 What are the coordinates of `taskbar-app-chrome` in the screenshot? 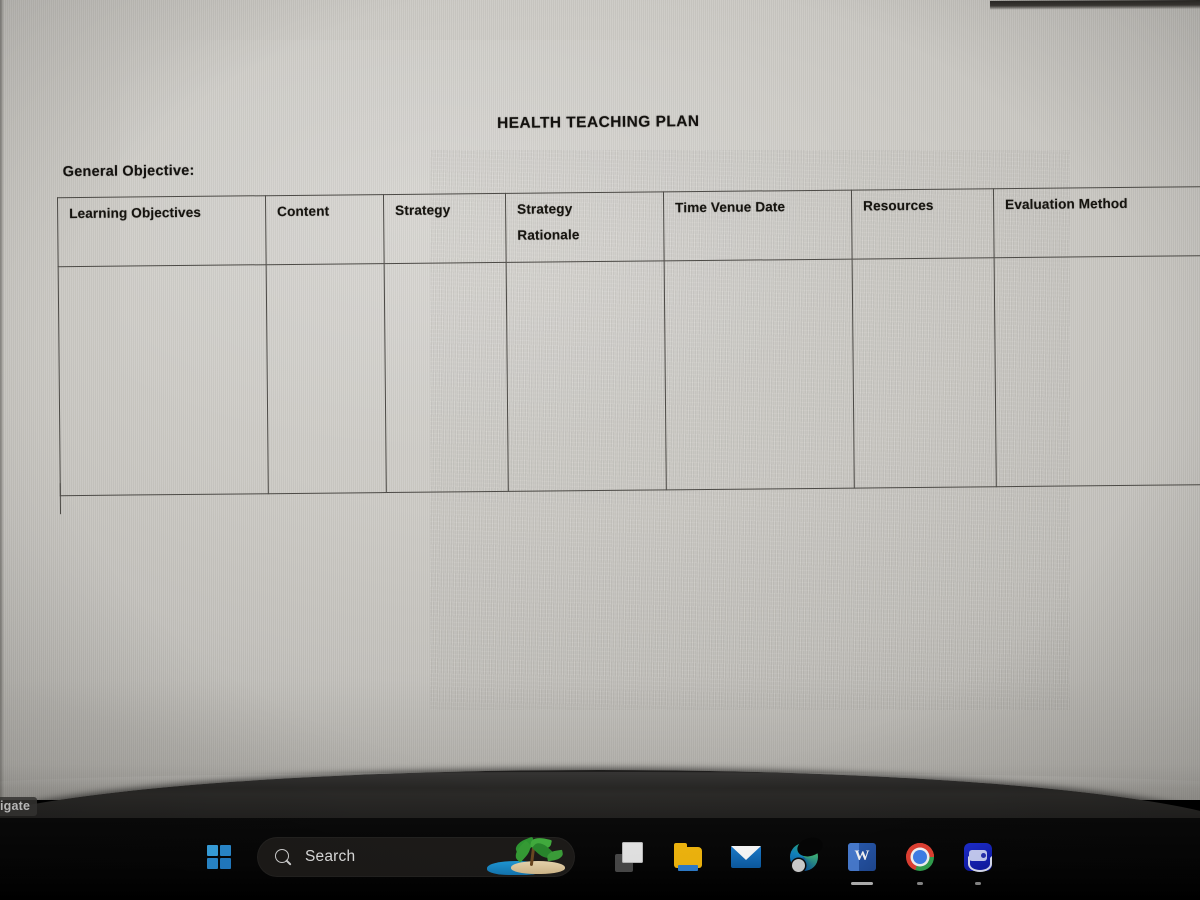 It's located at (920, 858).